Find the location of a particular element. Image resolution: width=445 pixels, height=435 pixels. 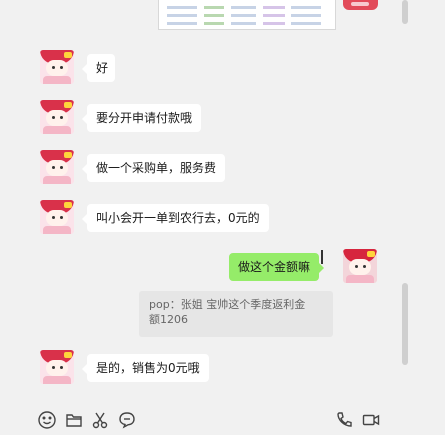

message-text: 做一个采购单，服务费 is located at coordinates (156, 168).